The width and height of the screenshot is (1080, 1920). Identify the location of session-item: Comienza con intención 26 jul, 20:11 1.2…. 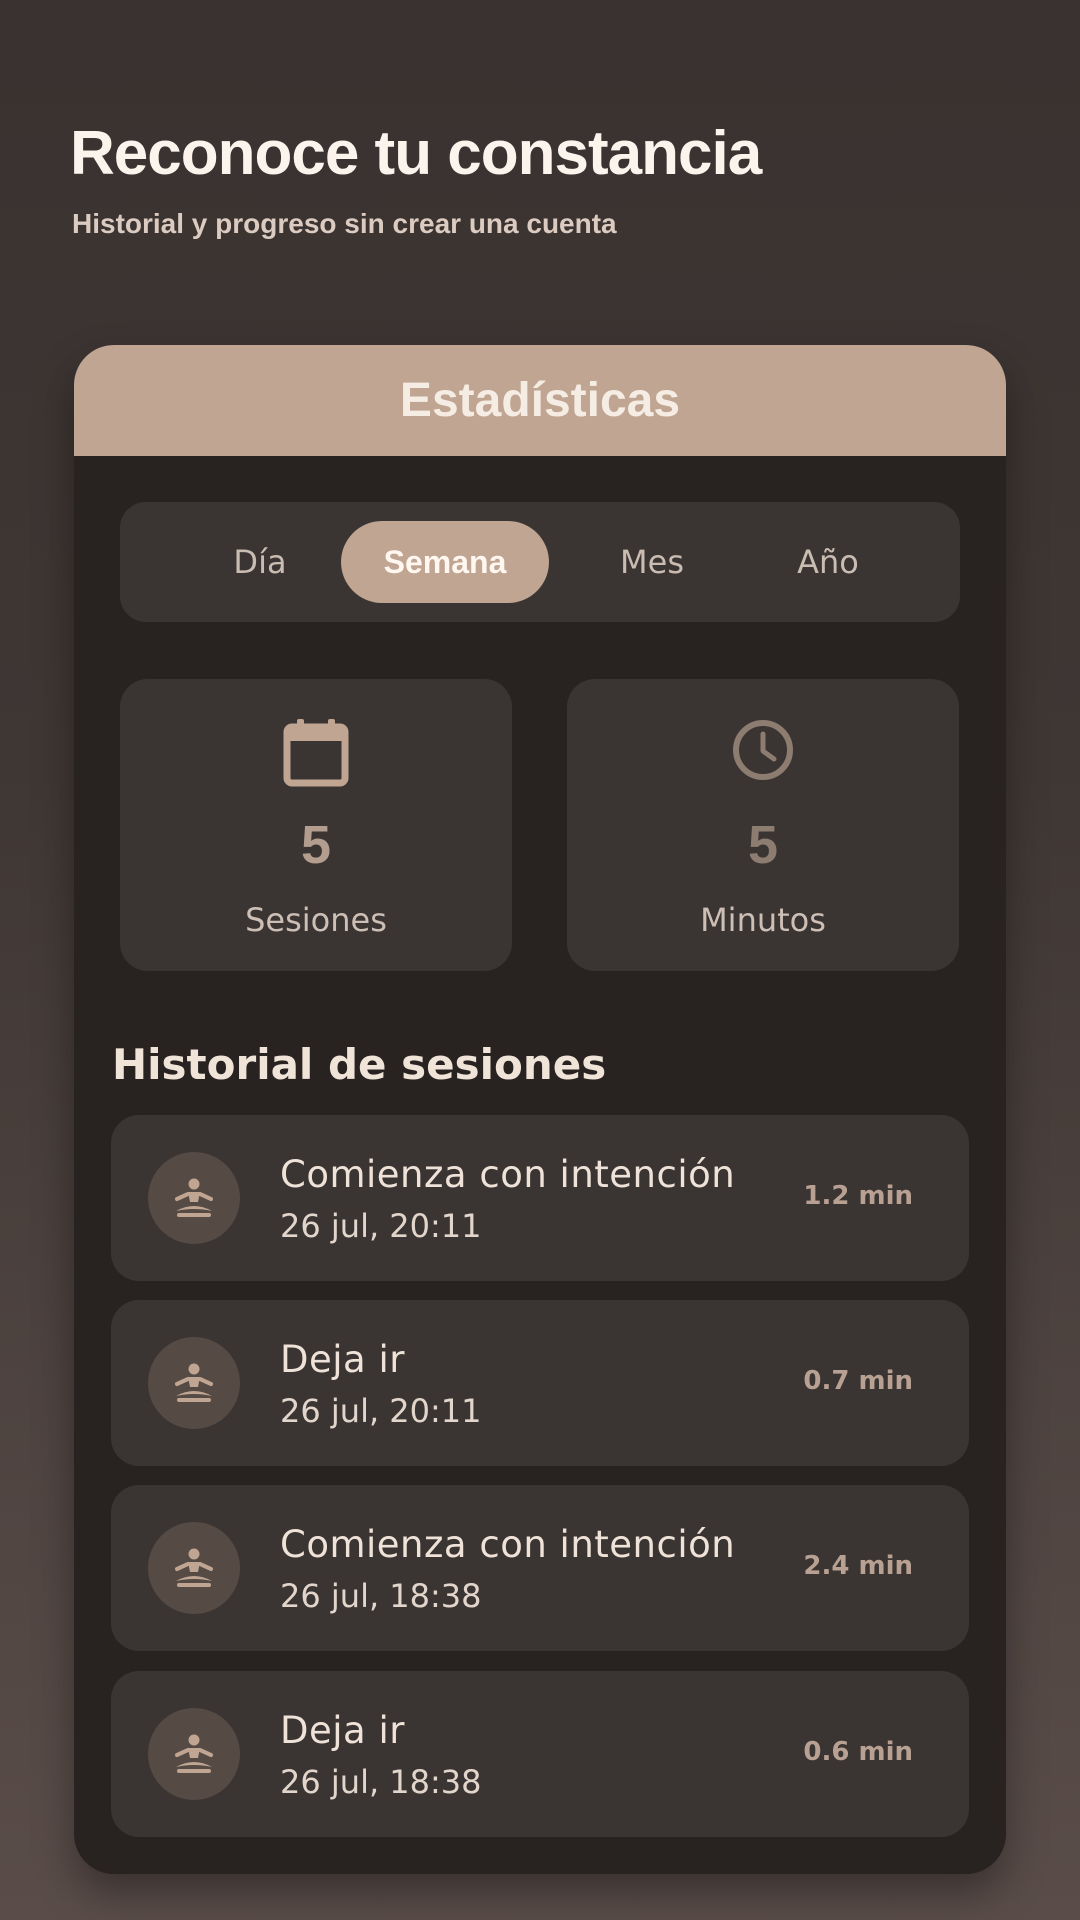
(540, 1198).